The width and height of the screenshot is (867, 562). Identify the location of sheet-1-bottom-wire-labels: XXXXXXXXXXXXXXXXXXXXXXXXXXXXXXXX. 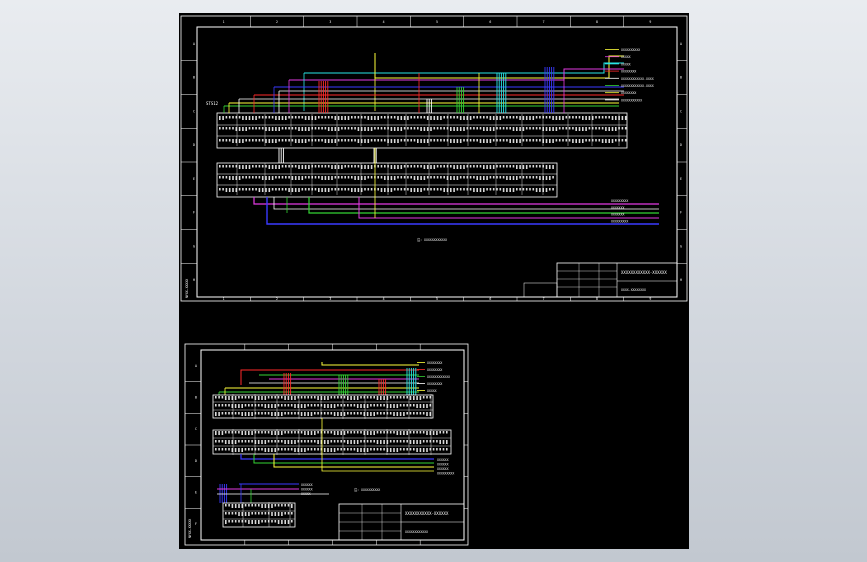
(619, 211).